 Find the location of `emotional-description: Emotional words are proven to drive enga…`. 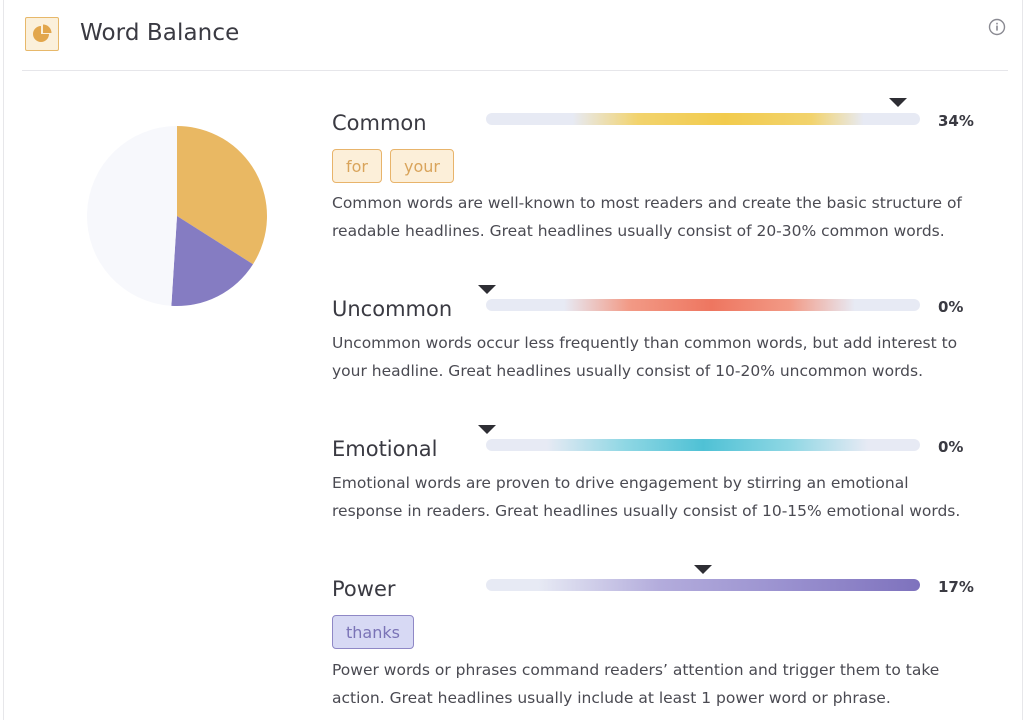

emotional-description: Emotional words are proven to drive enga… is located at coordinates (657, 497).